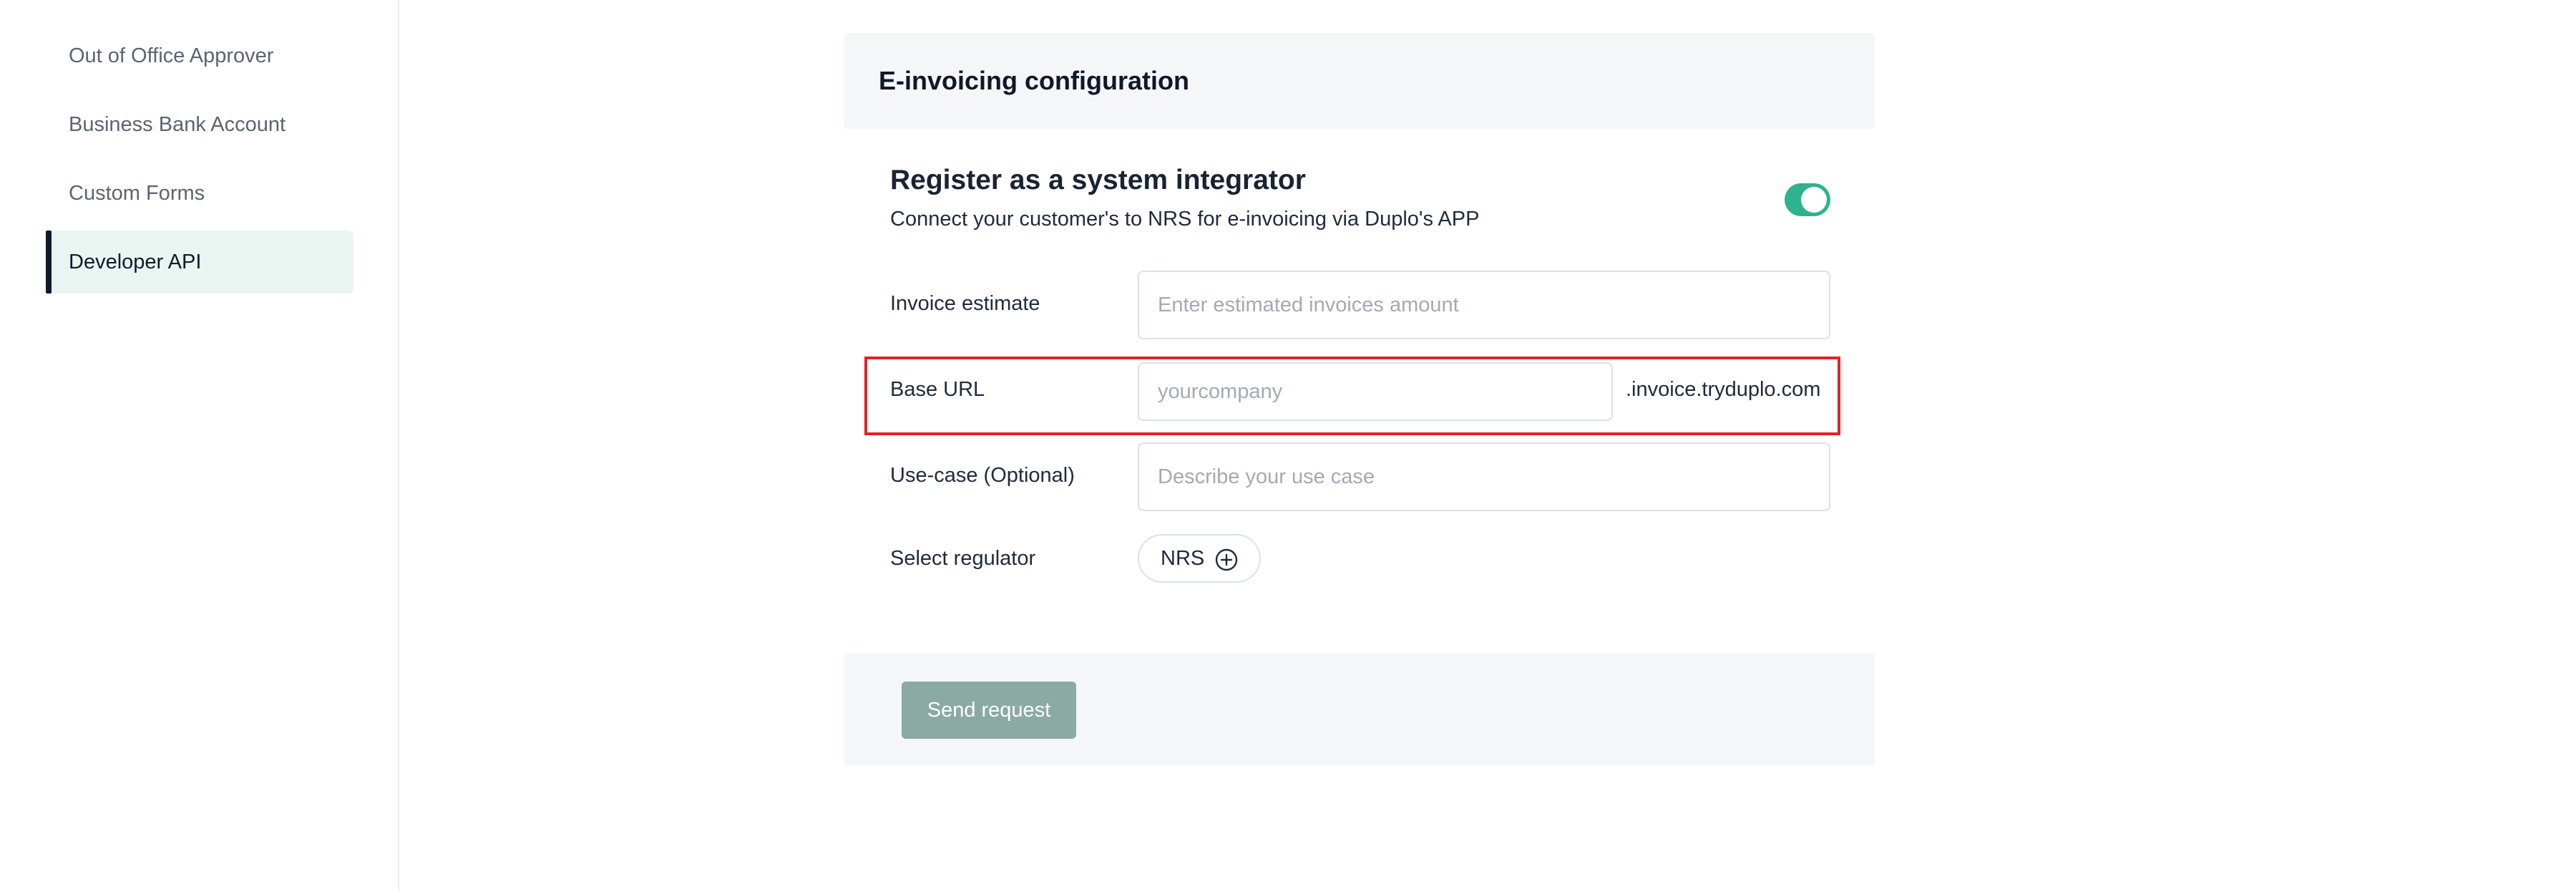 Image resolution: width=2576 pixels, height=892 pixels. I want to click on sidebar-item-label: Custom Forms, so click(137, 193).